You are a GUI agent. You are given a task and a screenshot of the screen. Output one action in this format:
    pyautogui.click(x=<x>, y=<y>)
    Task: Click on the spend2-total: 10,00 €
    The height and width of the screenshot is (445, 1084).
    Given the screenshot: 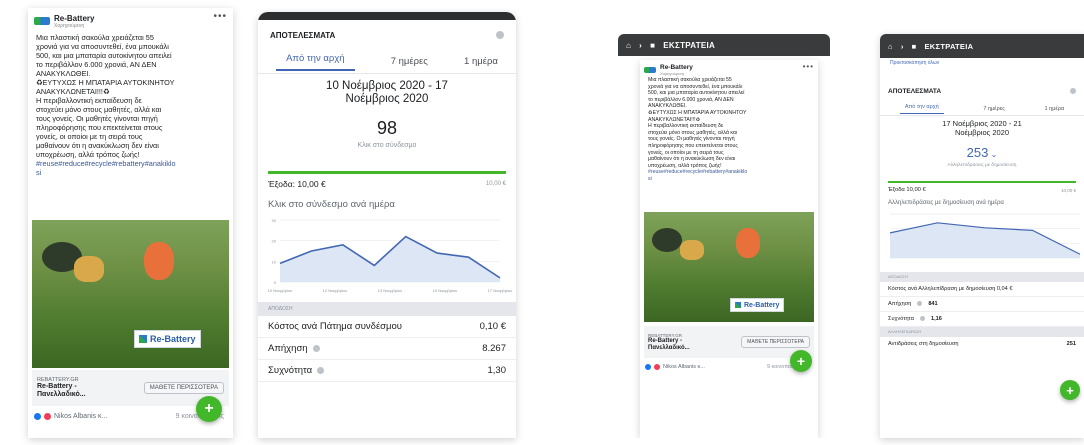 What is the action you would take?
    pyautogui.click(x=1068, y=190)
    